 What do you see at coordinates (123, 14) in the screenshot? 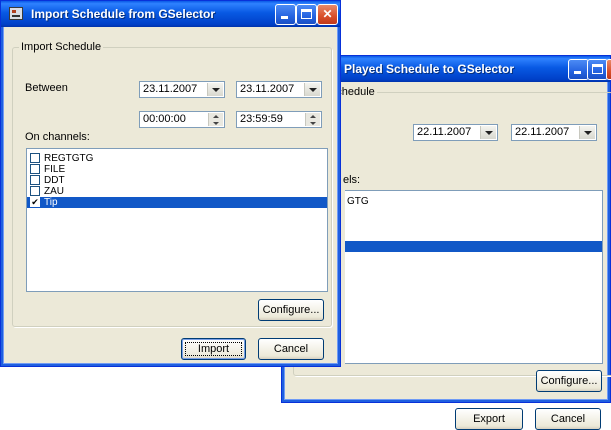
I see `import-window-title: Import Schedule from GSelector` at bounding box center [123, 14].